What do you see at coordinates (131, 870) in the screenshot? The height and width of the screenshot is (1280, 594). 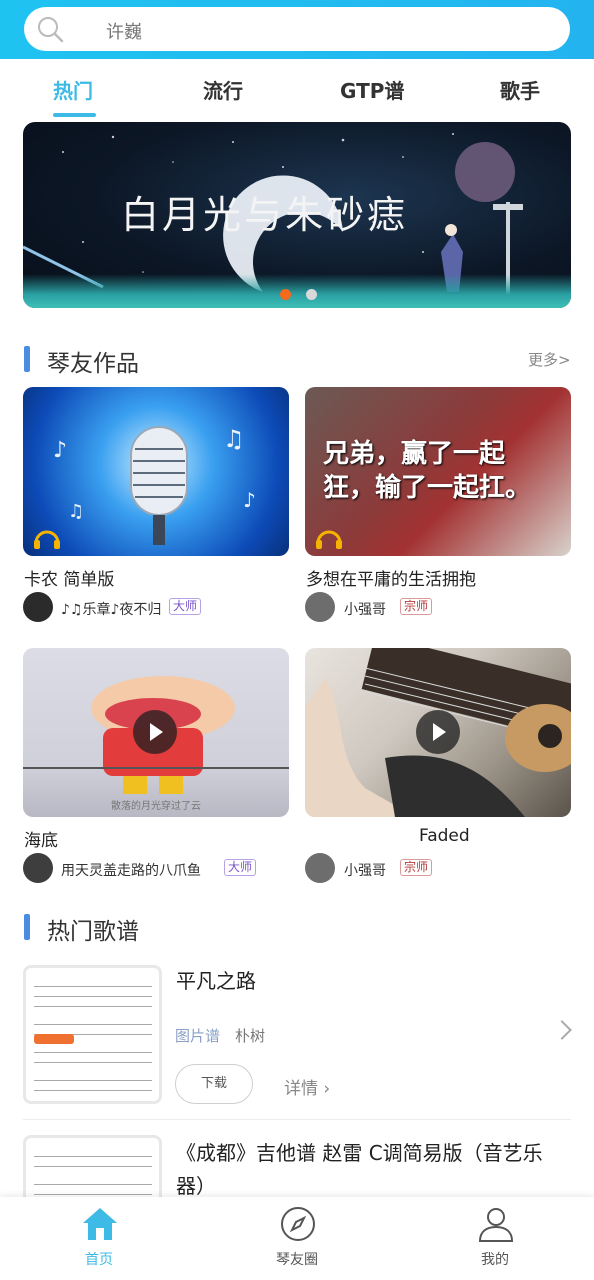 I see `work-card-3-user: 用天灵盖走路的八爪鱼` at bounding box center [131, 870].